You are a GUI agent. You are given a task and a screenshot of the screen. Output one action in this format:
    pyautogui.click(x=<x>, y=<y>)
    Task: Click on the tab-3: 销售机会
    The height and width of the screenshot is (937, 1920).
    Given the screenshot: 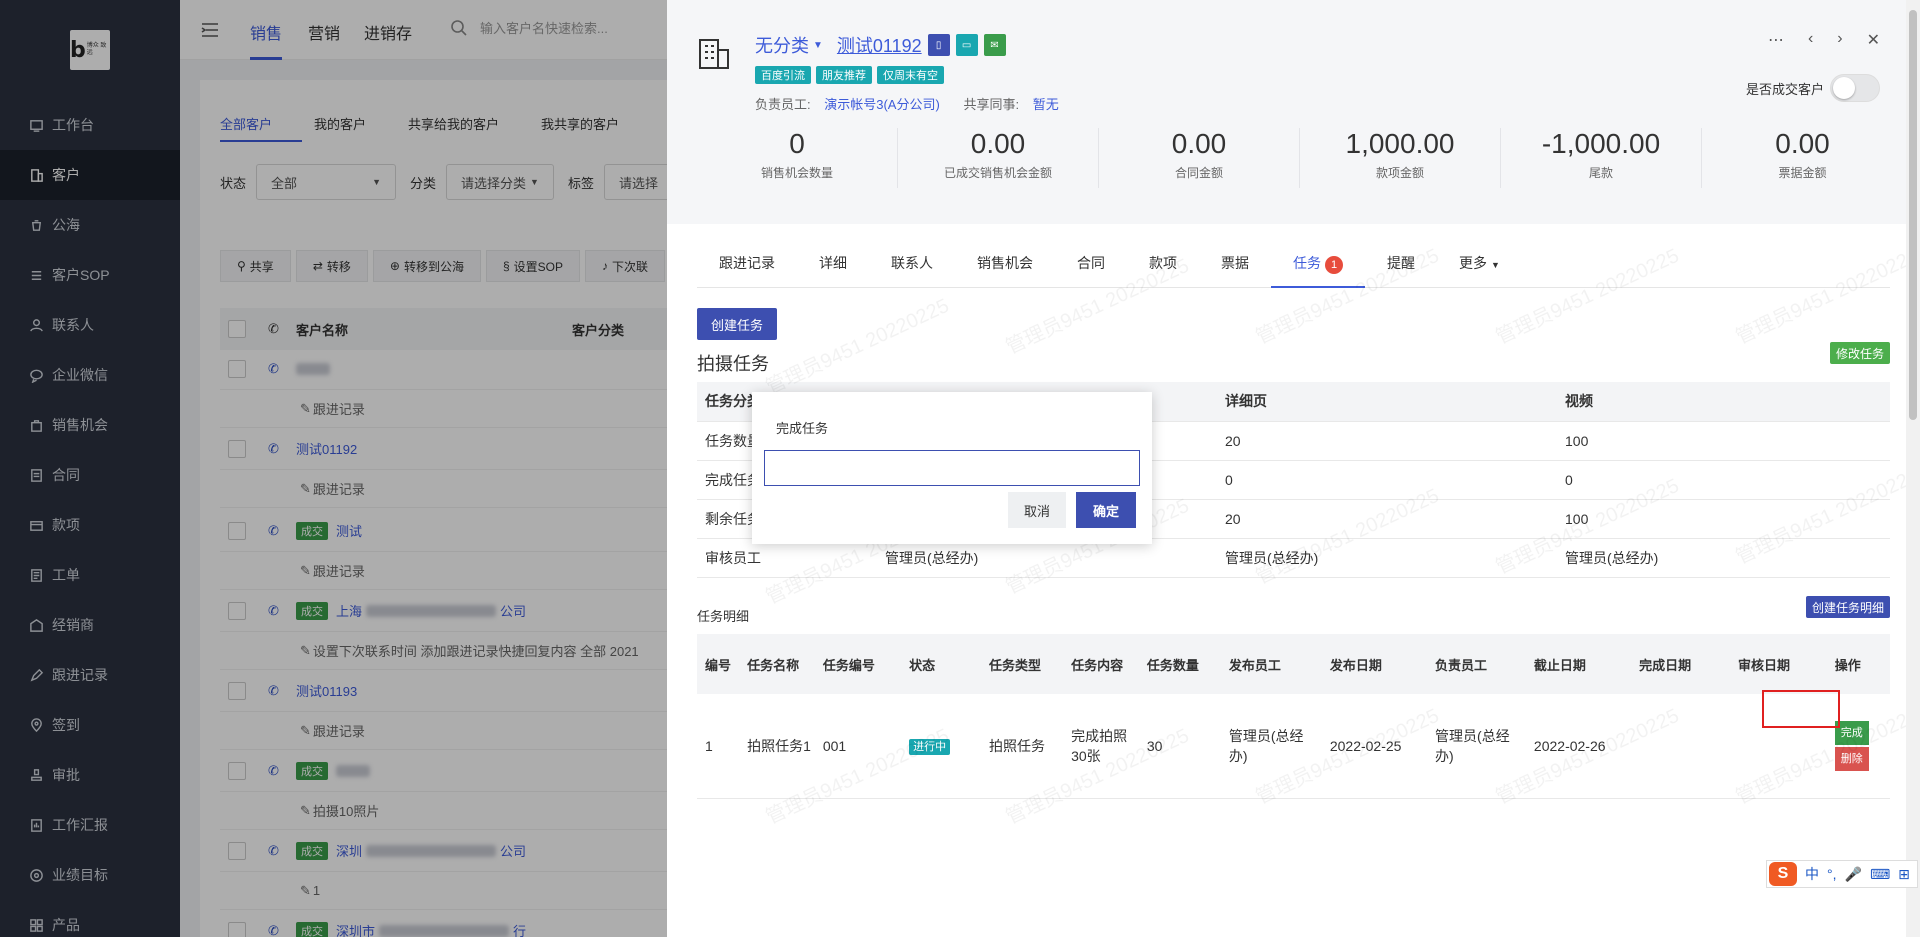 What is the action you would take?
    pyautogui.click(x=1005, y=268)
    